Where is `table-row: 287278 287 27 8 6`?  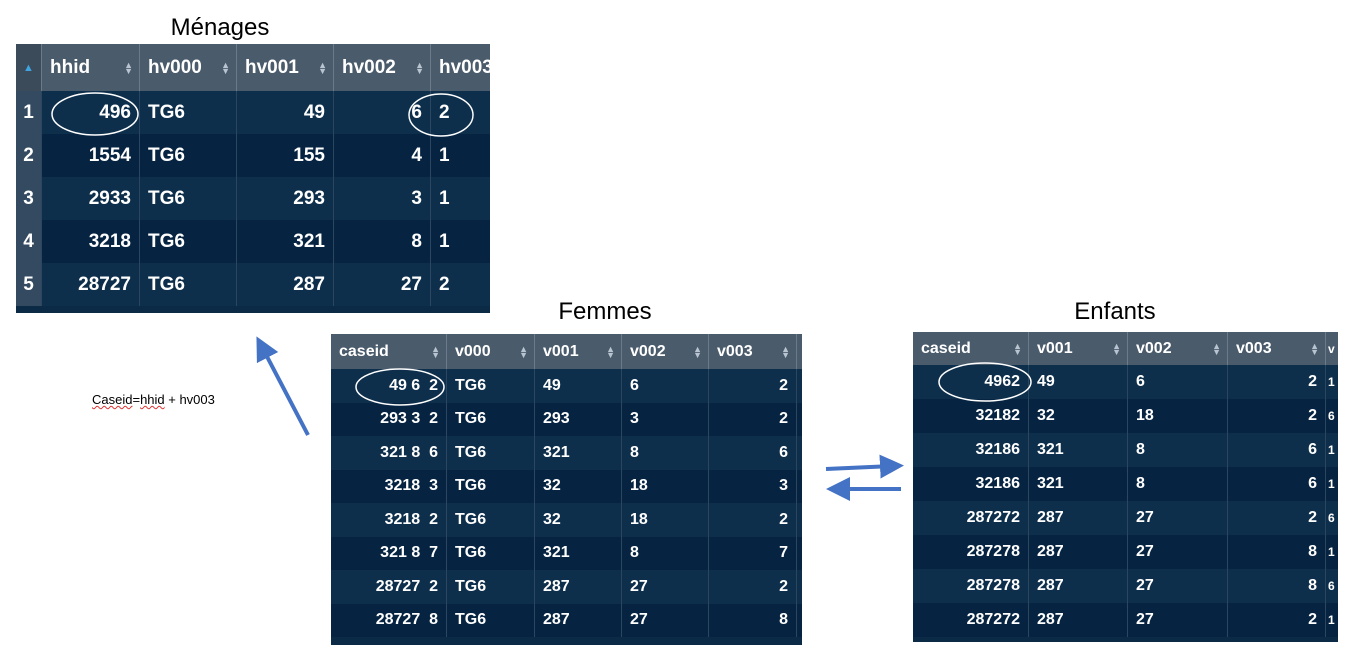
table-row: 287278 287 27 8 6 is located at coordinates (1125, 586).